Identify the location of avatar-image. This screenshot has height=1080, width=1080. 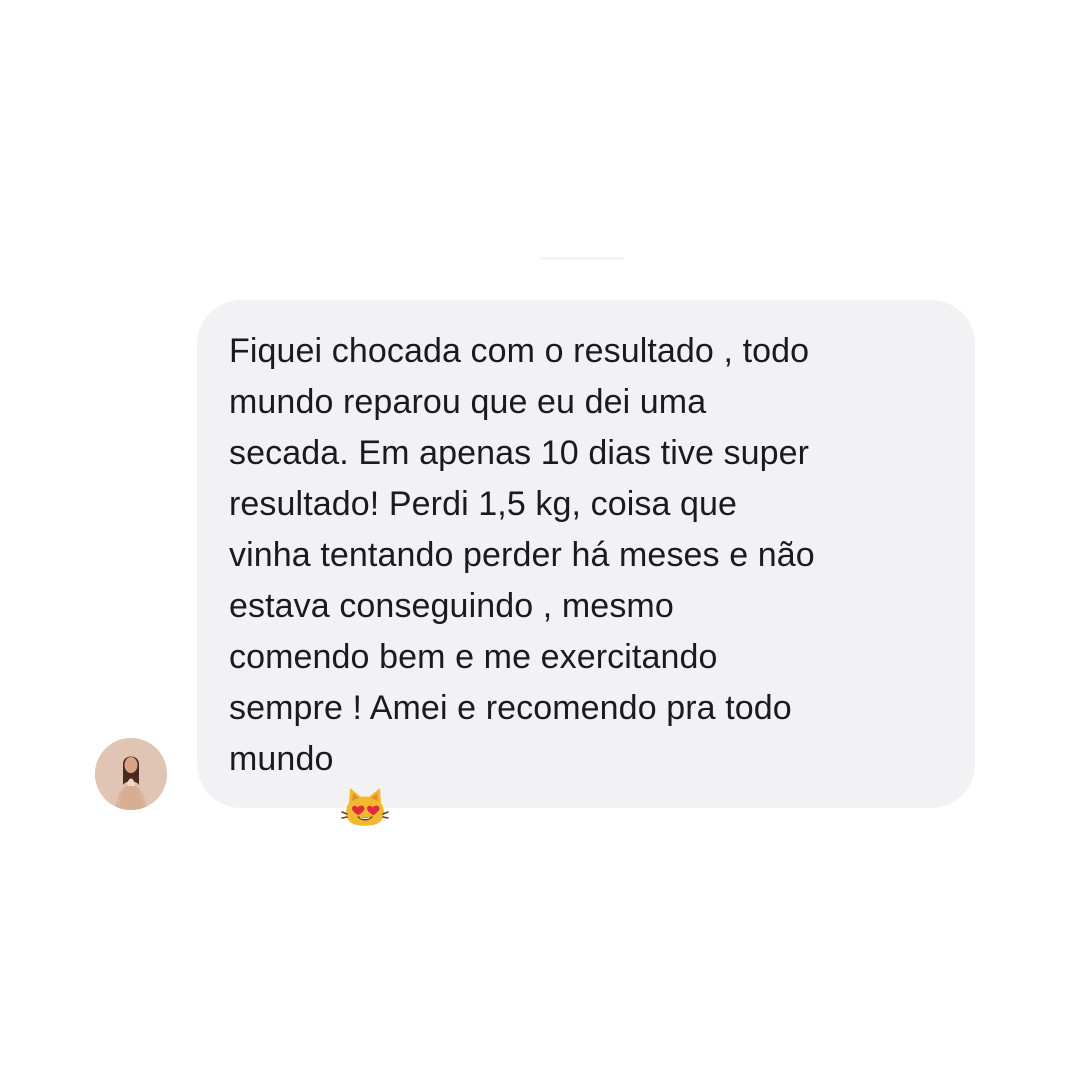
(131, 774).